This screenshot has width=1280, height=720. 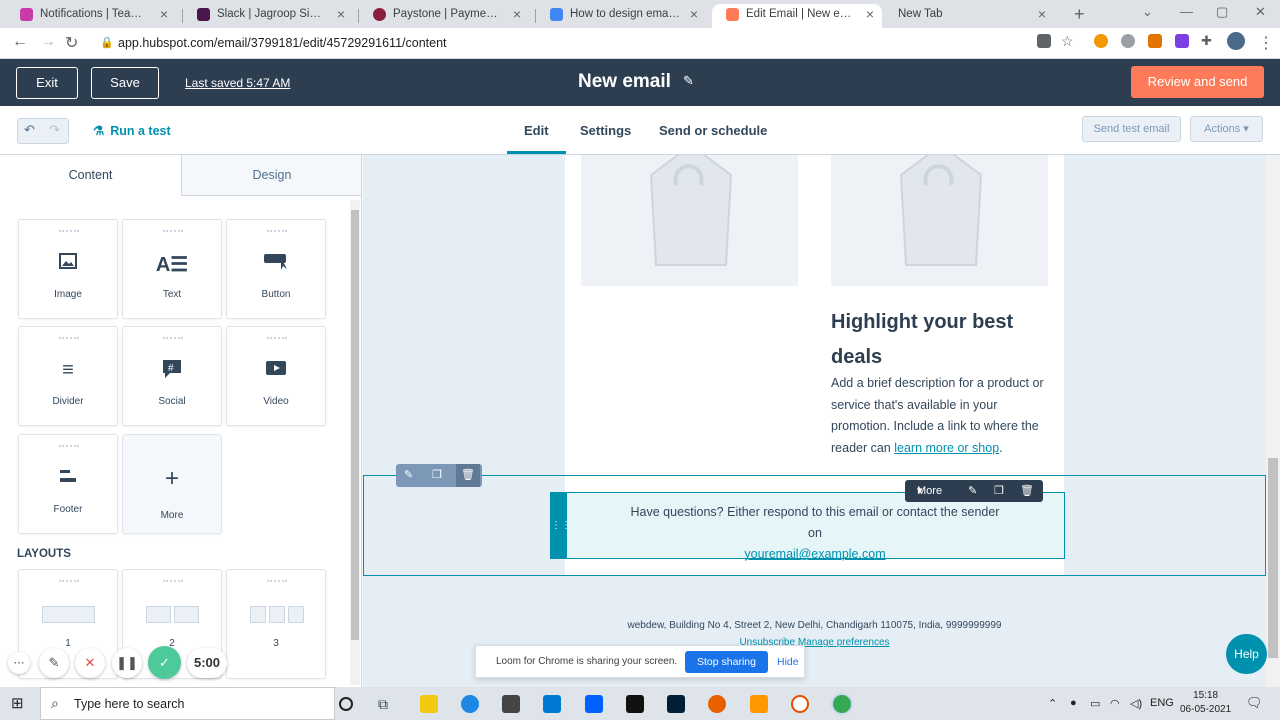 What do you see at coordinates (68, 269) in the screenshot?
I see `module-image: Image` at bounding box center [68, 269].